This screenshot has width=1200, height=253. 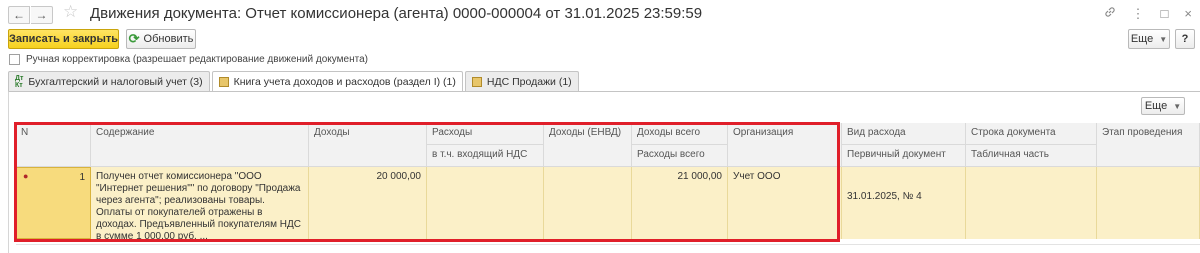 What do you see at coordinates (904, 156) in the screenshot?
I see `column-header-primary-doc: Первичный документ` at bounding box center [904, 156].